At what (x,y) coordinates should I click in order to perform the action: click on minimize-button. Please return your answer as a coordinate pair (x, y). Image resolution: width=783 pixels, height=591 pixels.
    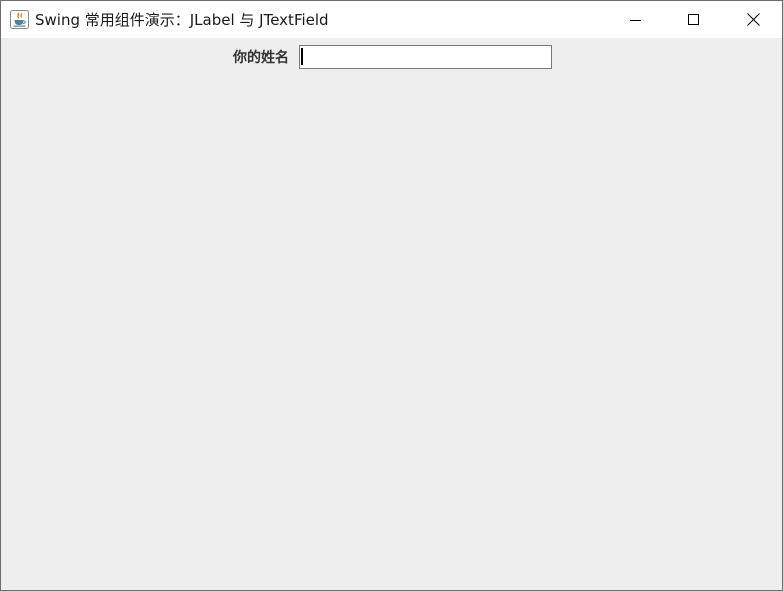
    Looking at the image, I should click on (636, 19).